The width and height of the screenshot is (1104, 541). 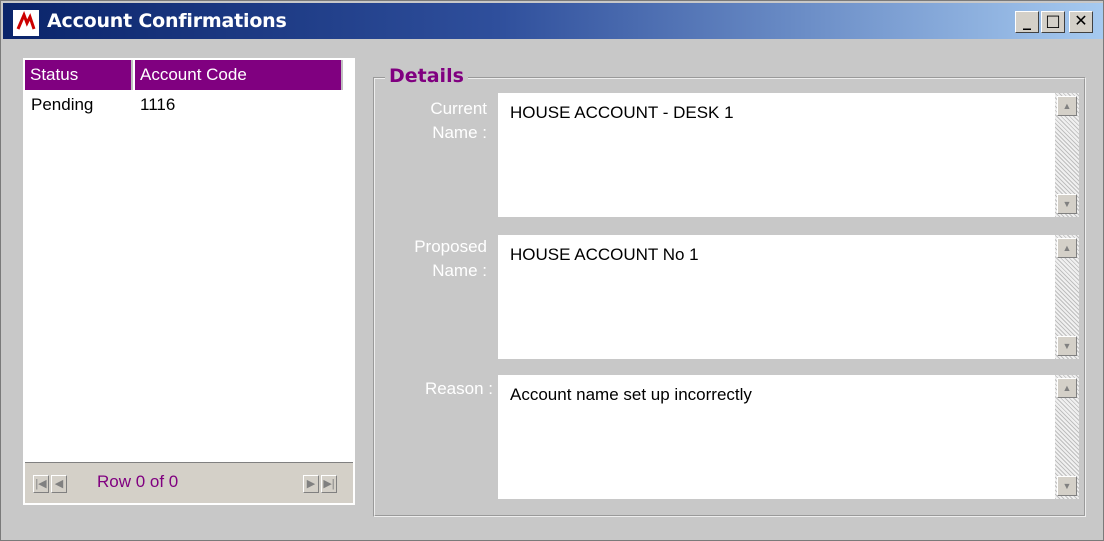 What do you see at coordinates (450, 258) in the screenshot?
I see `proposed-name-label: Proposed Name :` at bounding box center [450, 258].